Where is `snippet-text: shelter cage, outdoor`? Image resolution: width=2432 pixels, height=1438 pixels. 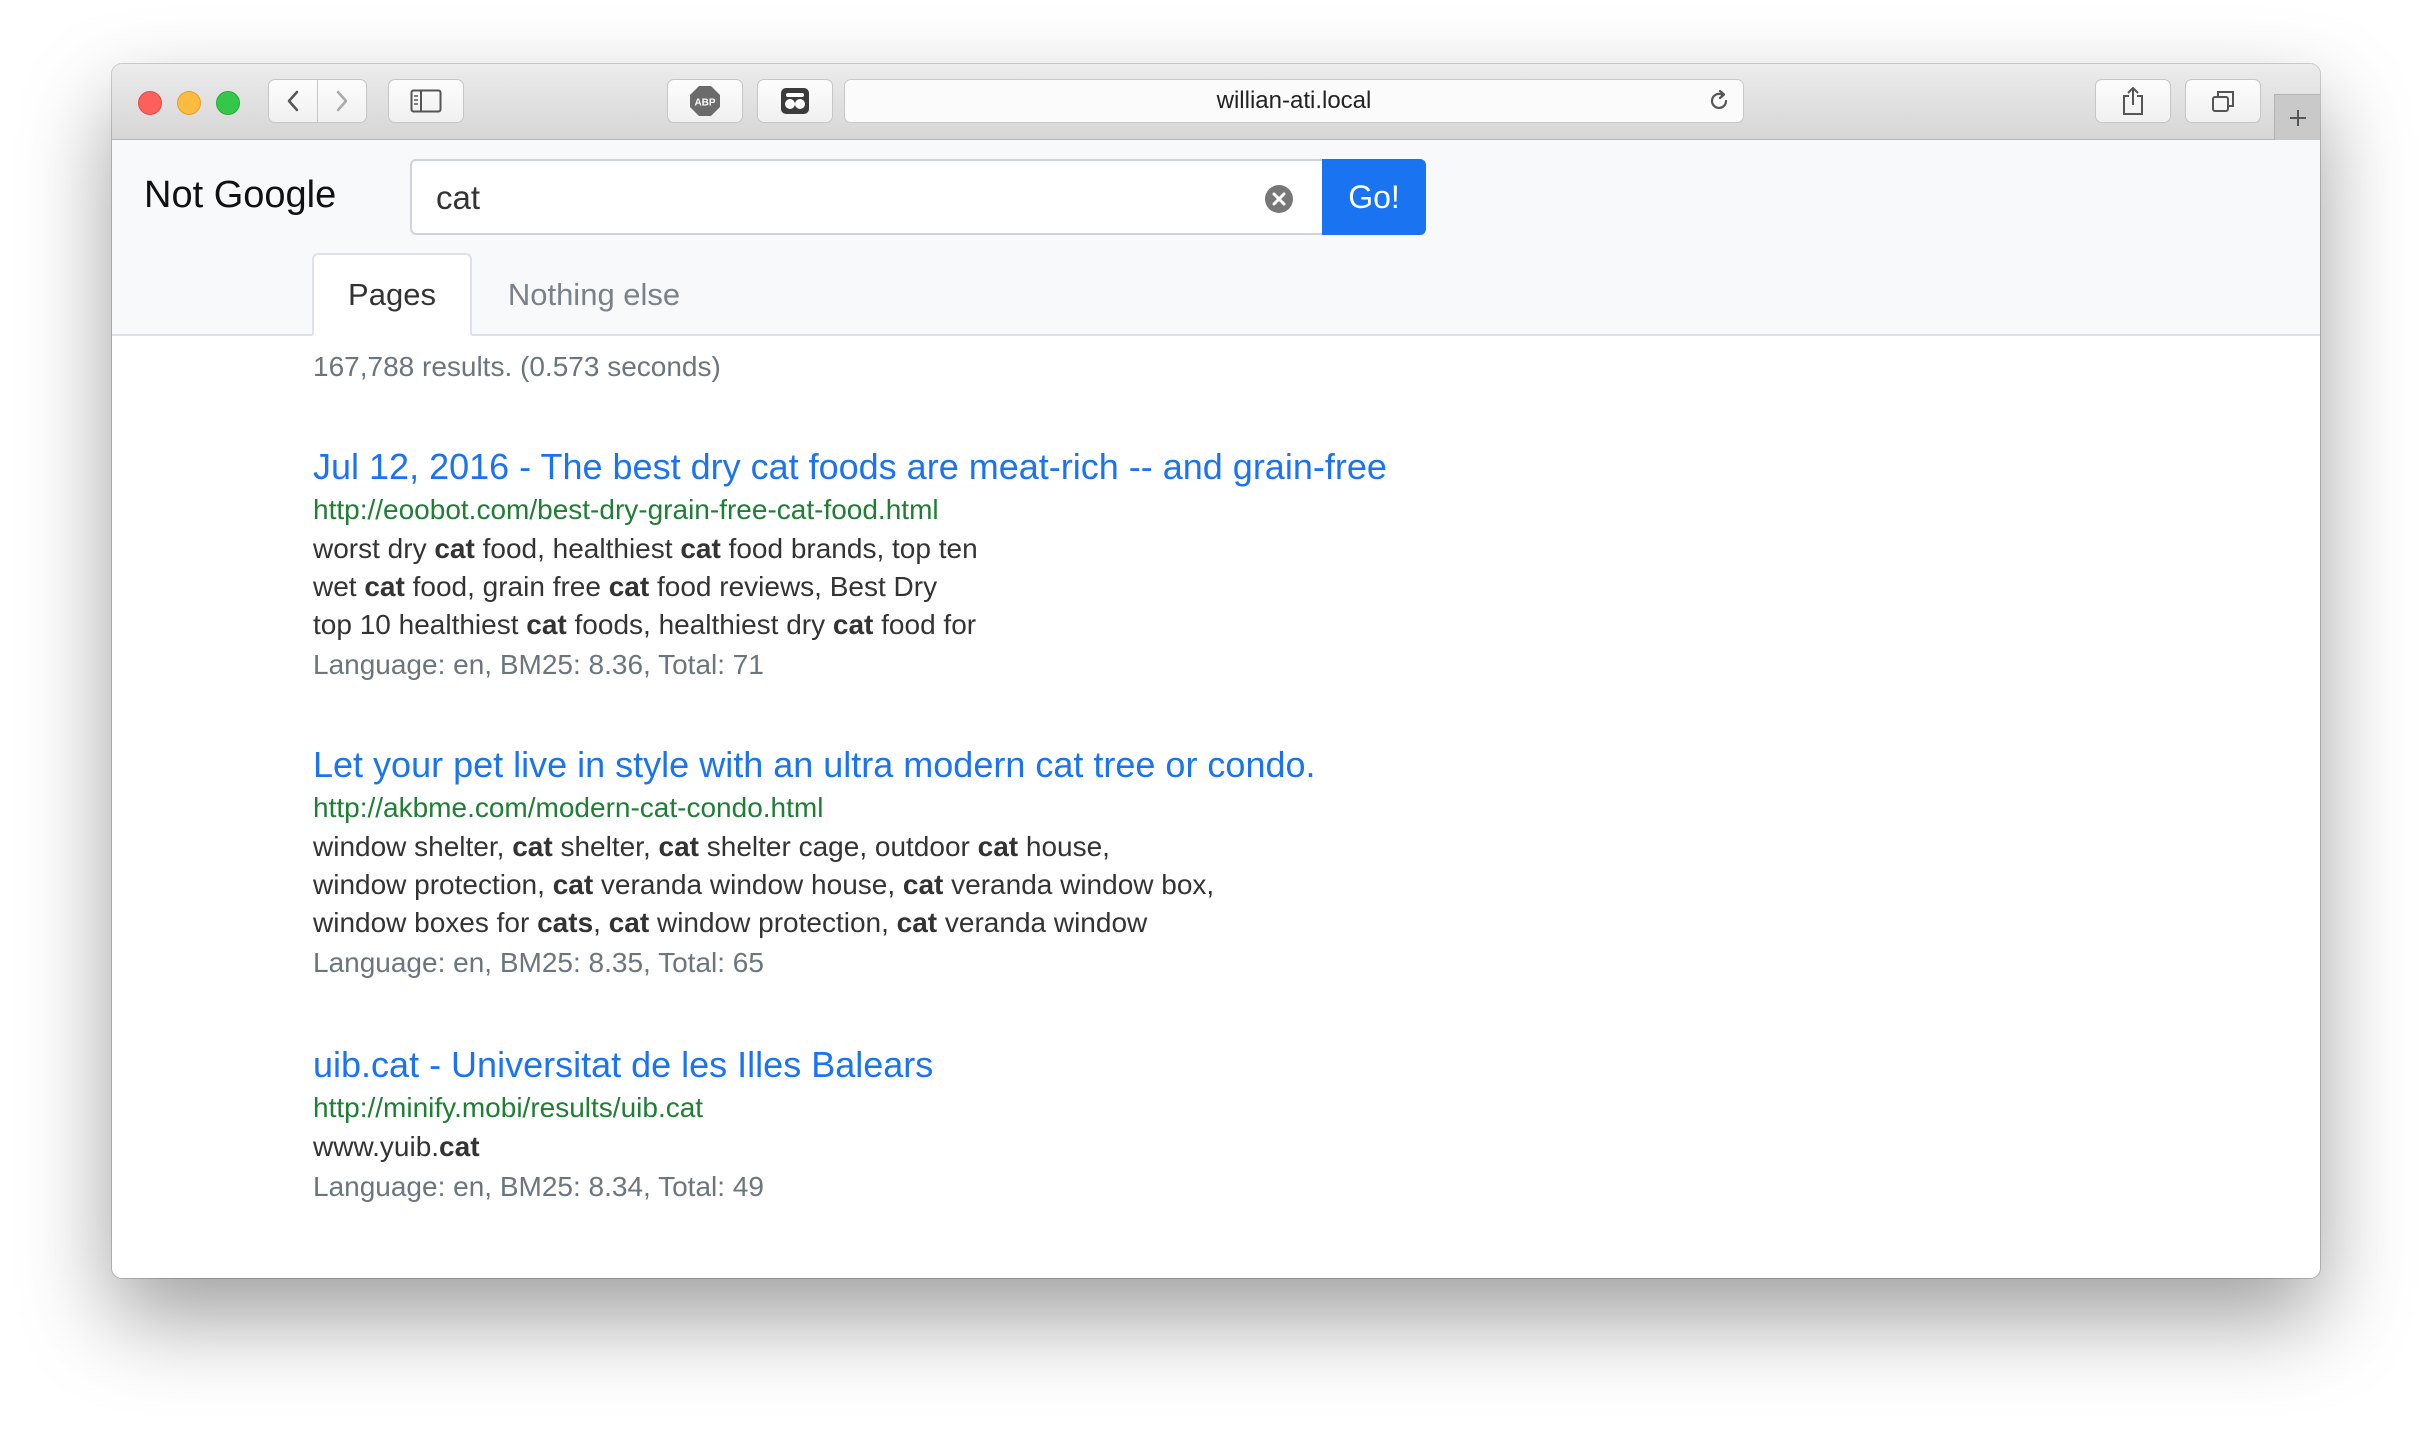
snippet-text: shelter cage, outdoor is located at coordinates (838, 846).